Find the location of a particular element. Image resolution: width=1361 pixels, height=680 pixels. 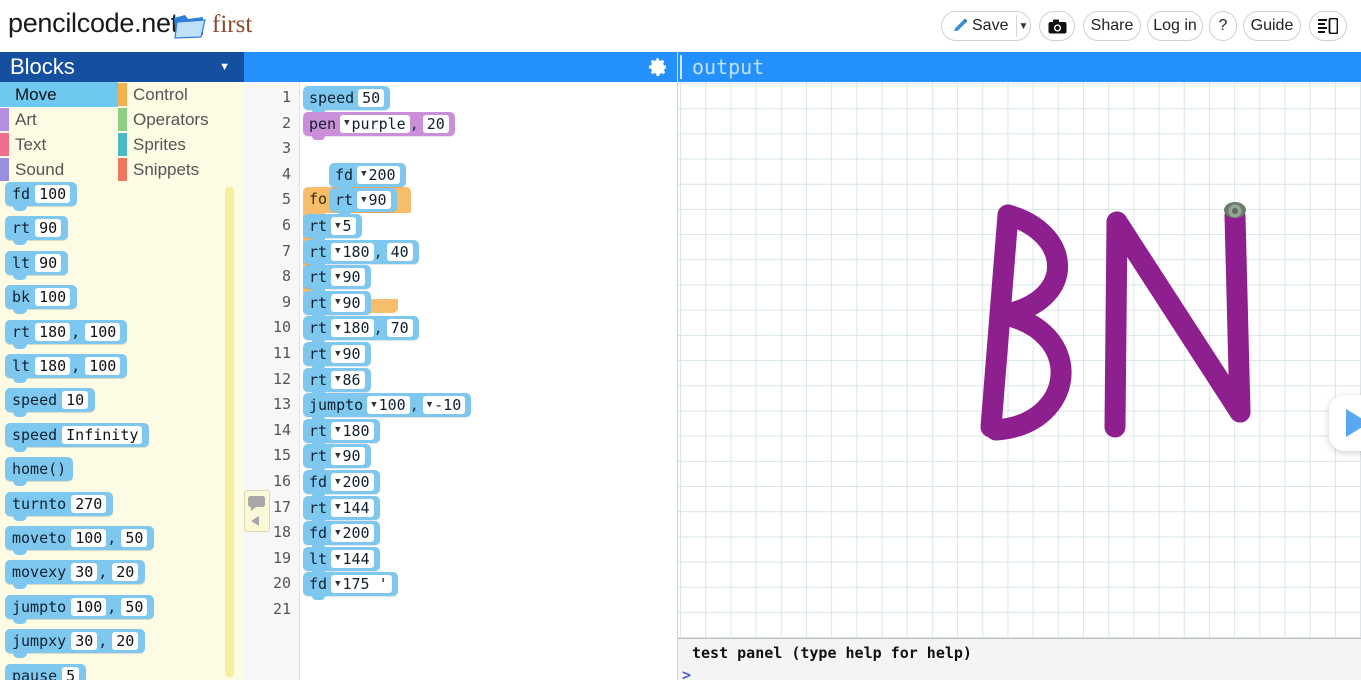

palette-block-speed: speed Infinity is located at coordinates (77, 437).